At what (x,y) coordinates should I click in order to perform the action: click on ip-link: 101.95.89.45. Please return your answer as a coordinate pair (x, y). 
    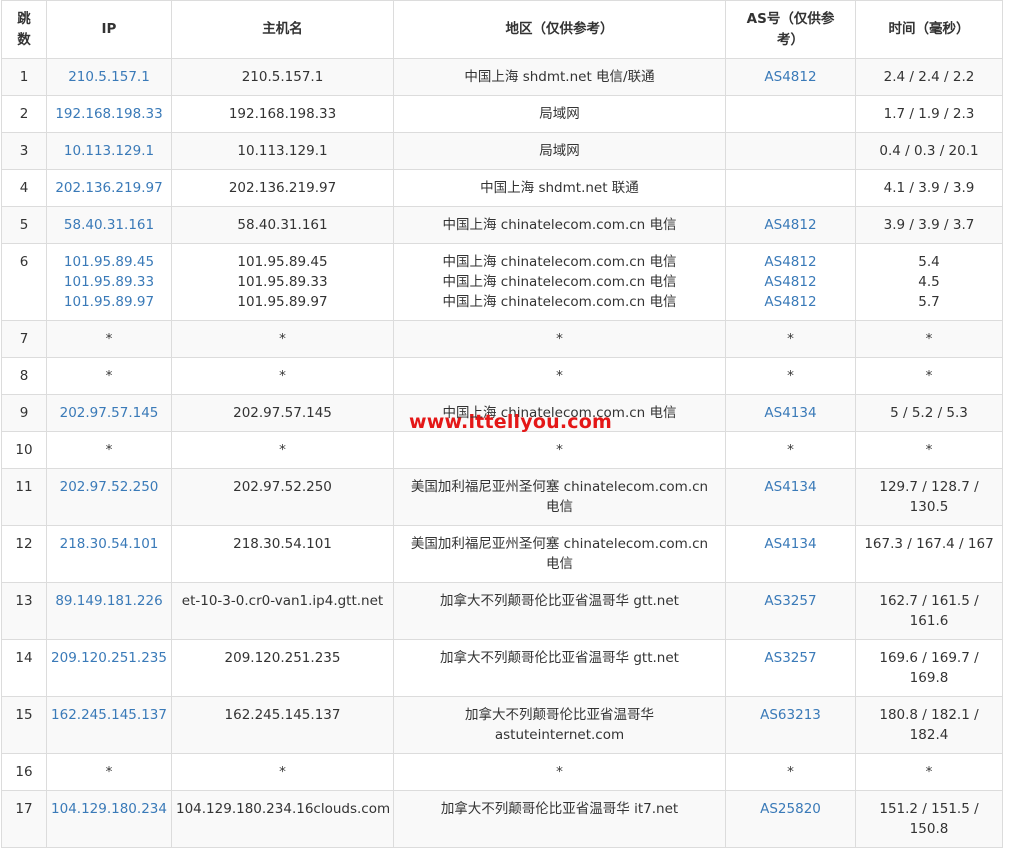
    Looking at the image, I should click on (109, 262).